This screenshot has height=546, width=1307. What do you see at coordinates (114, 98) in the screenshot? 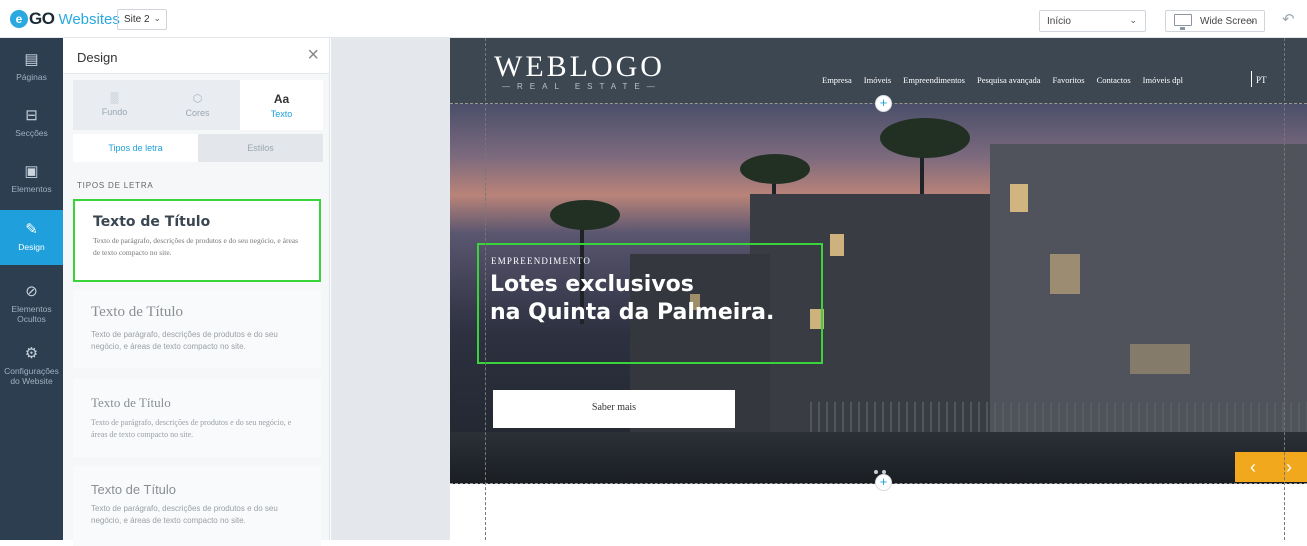
I see `background-icon: ▒` at bounding box center [114, 98].